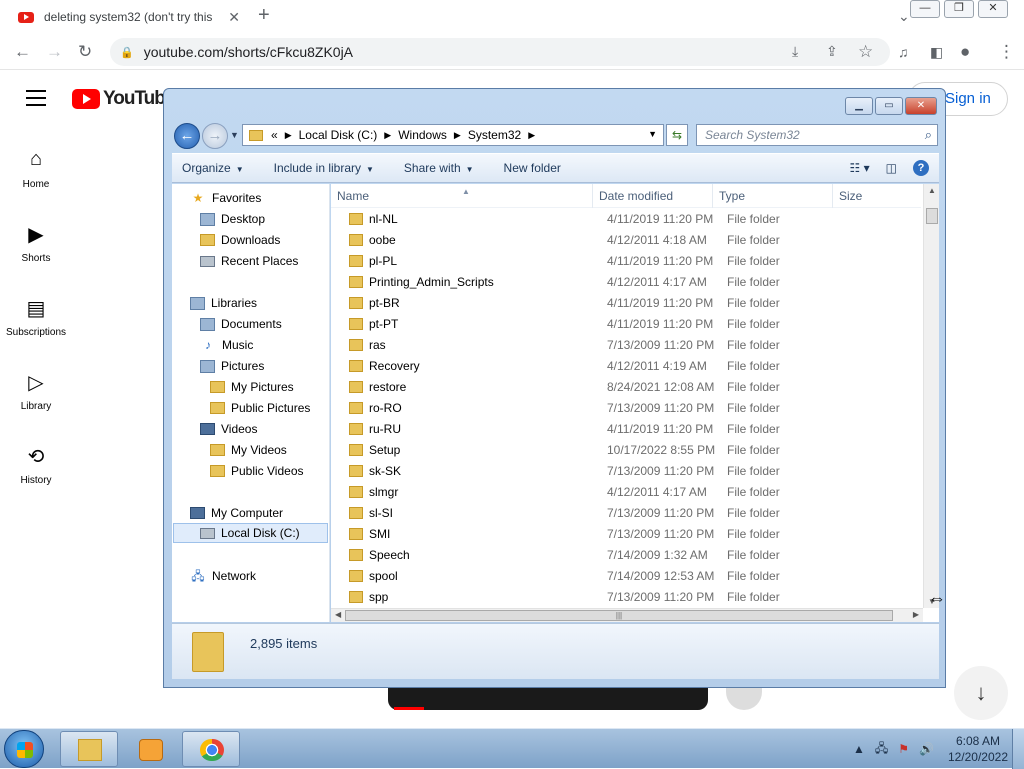 This screenshot has height=769, width=1024. What do you see at coordinates (240, 240) in the screenshot?
I see `nav-downloads: Downloads` at bounding box center [240, 240].